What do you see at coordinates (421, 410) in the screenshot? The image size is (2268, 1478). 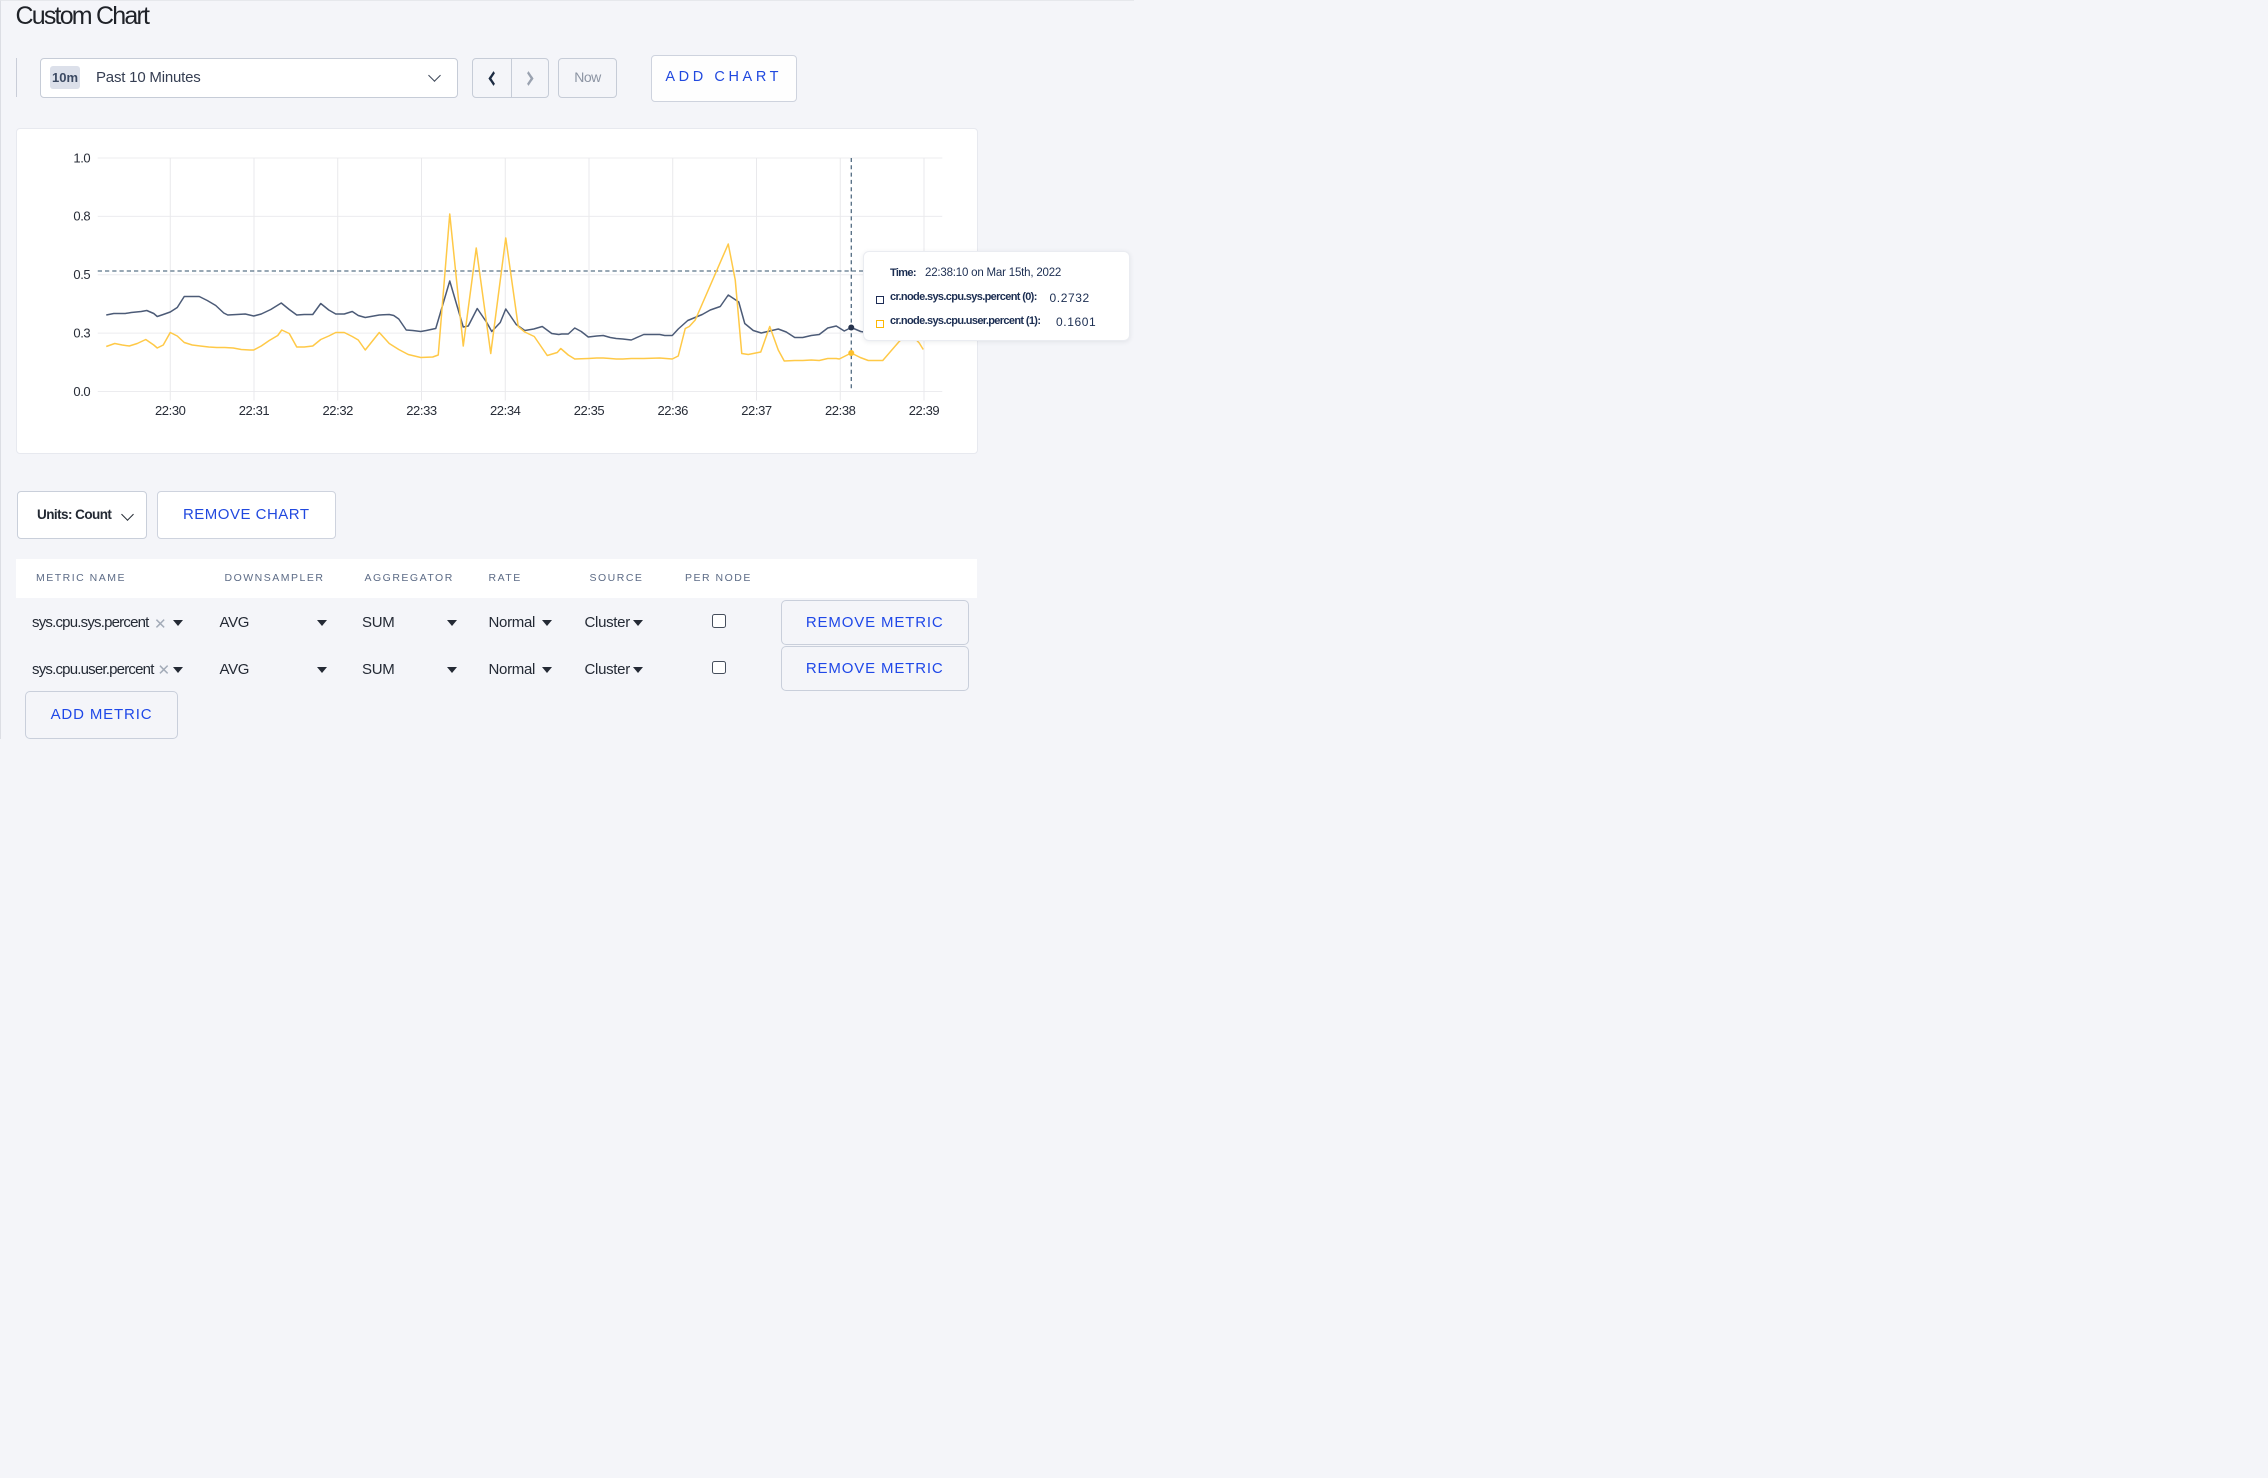 I see `svg-text: 22:33` at bounding box center [421, 410].